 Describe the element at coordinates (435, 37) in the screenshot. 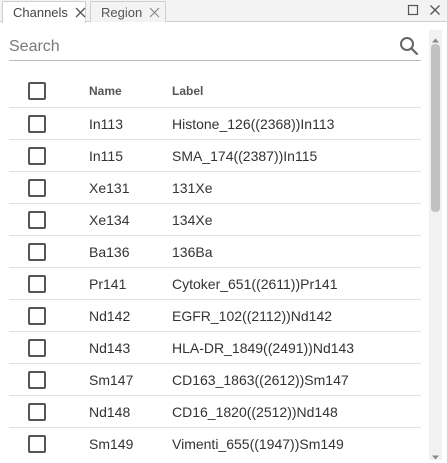

I see `scroll-up-arrow-icon` at that location.